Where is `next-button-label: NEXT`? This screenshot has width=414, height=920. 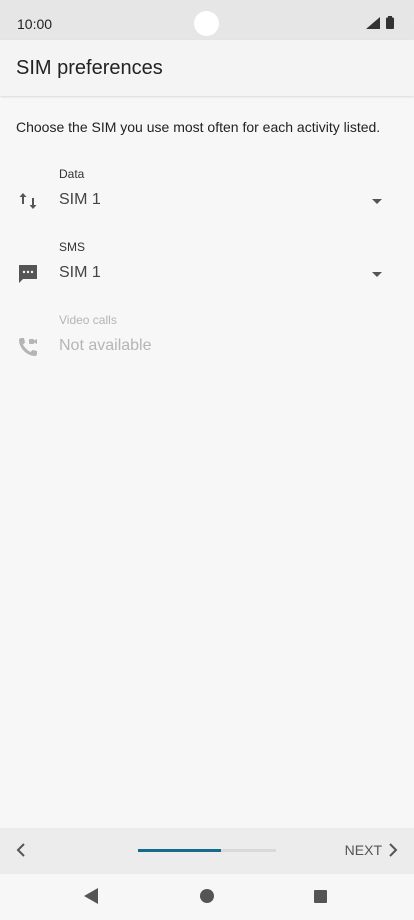
next-button-label: NEXT is located at coordinates (363, 850).